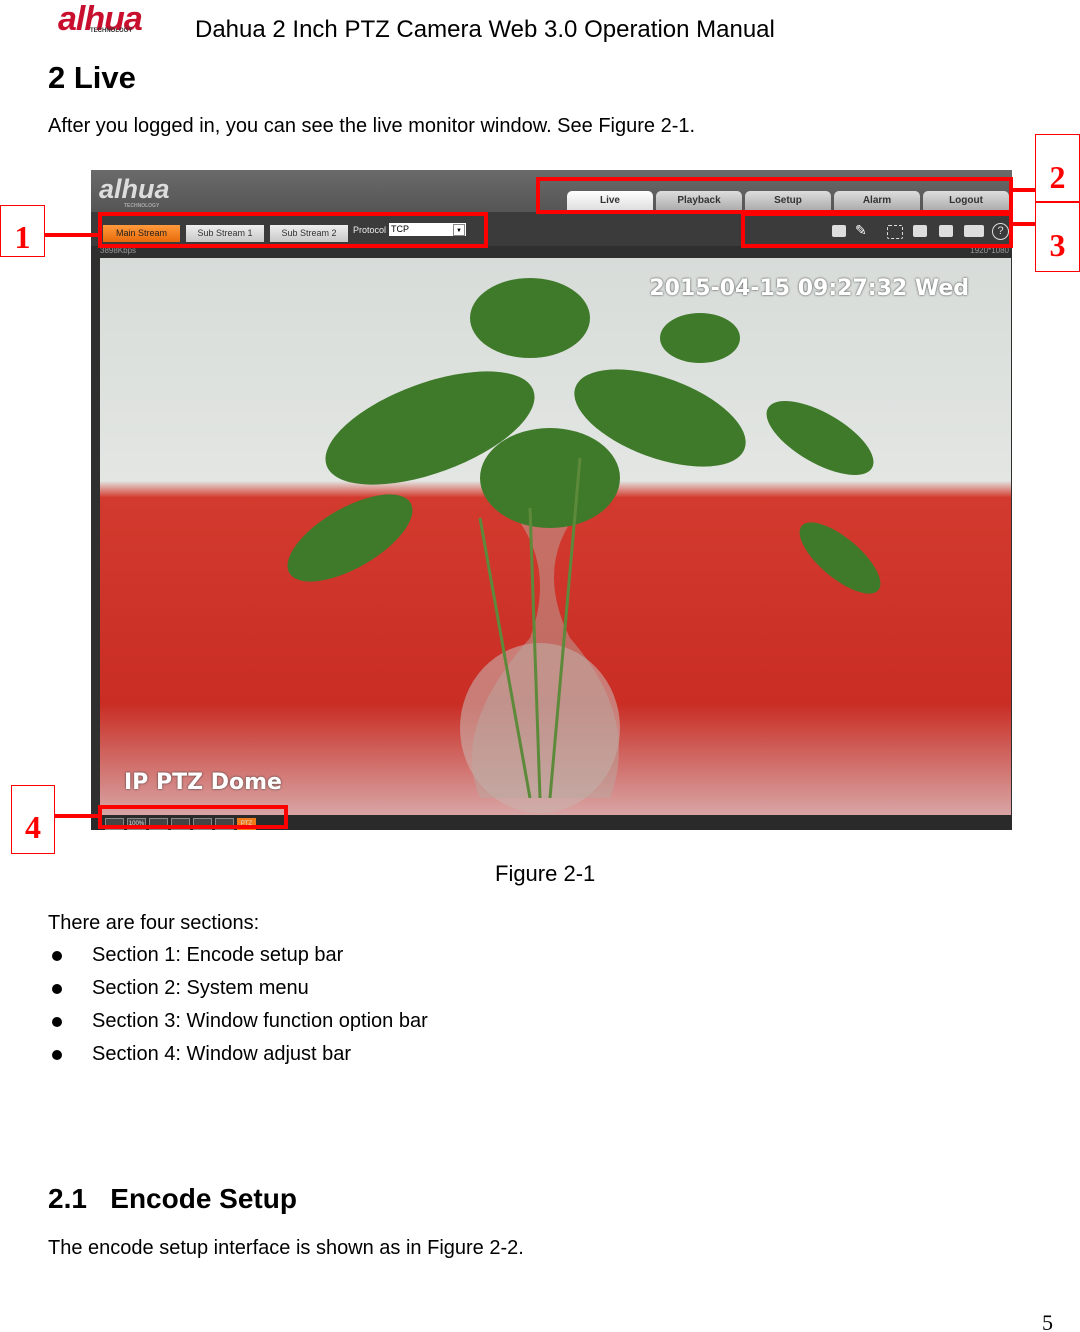 Image resolution: width=1080 pixels, height=1332 pixels. What do you see at coordinates (809, 288) in the screenshot?
I see `osd-timestamp: 2015-04-15 09:27:32 Wed` at bounding box center [809, 288].